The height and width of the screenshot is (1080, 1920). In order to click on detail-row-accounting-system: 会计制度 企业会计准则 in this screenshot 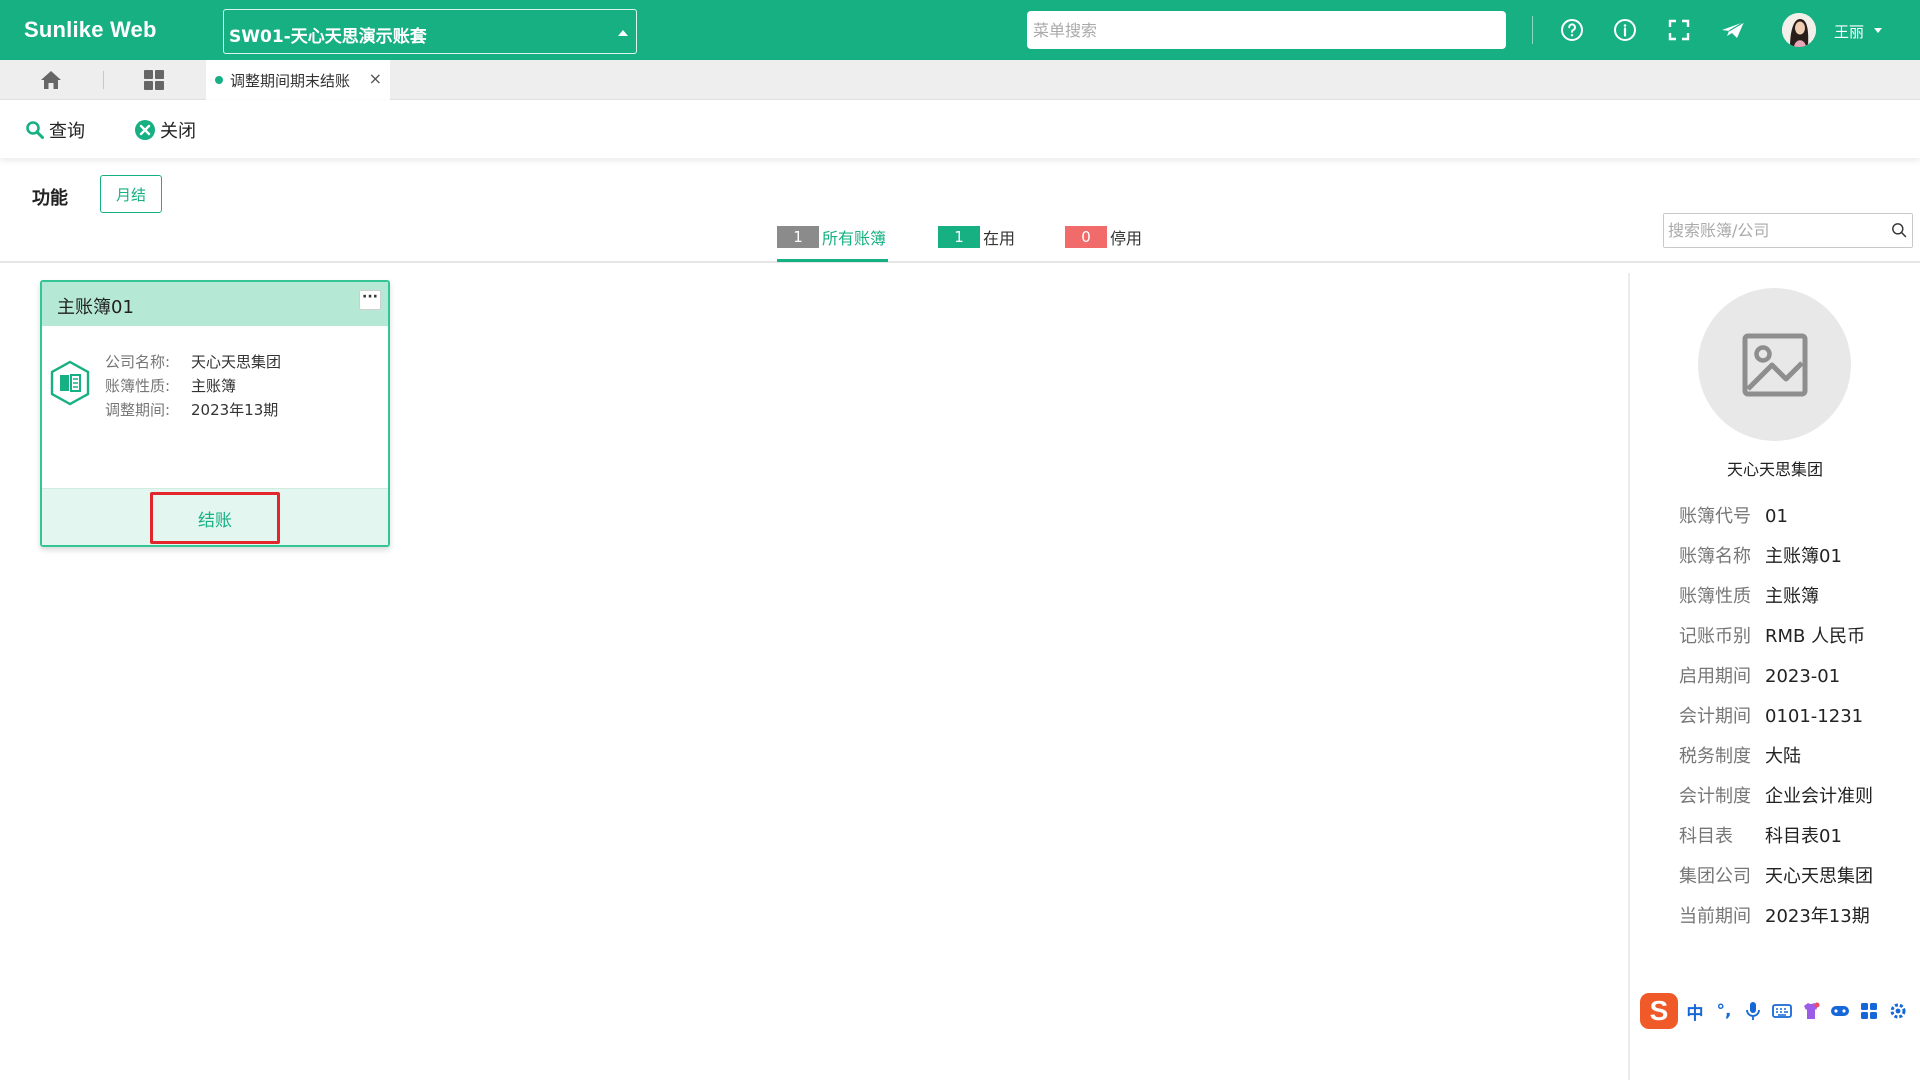, I will do `click(1776, 795)`.